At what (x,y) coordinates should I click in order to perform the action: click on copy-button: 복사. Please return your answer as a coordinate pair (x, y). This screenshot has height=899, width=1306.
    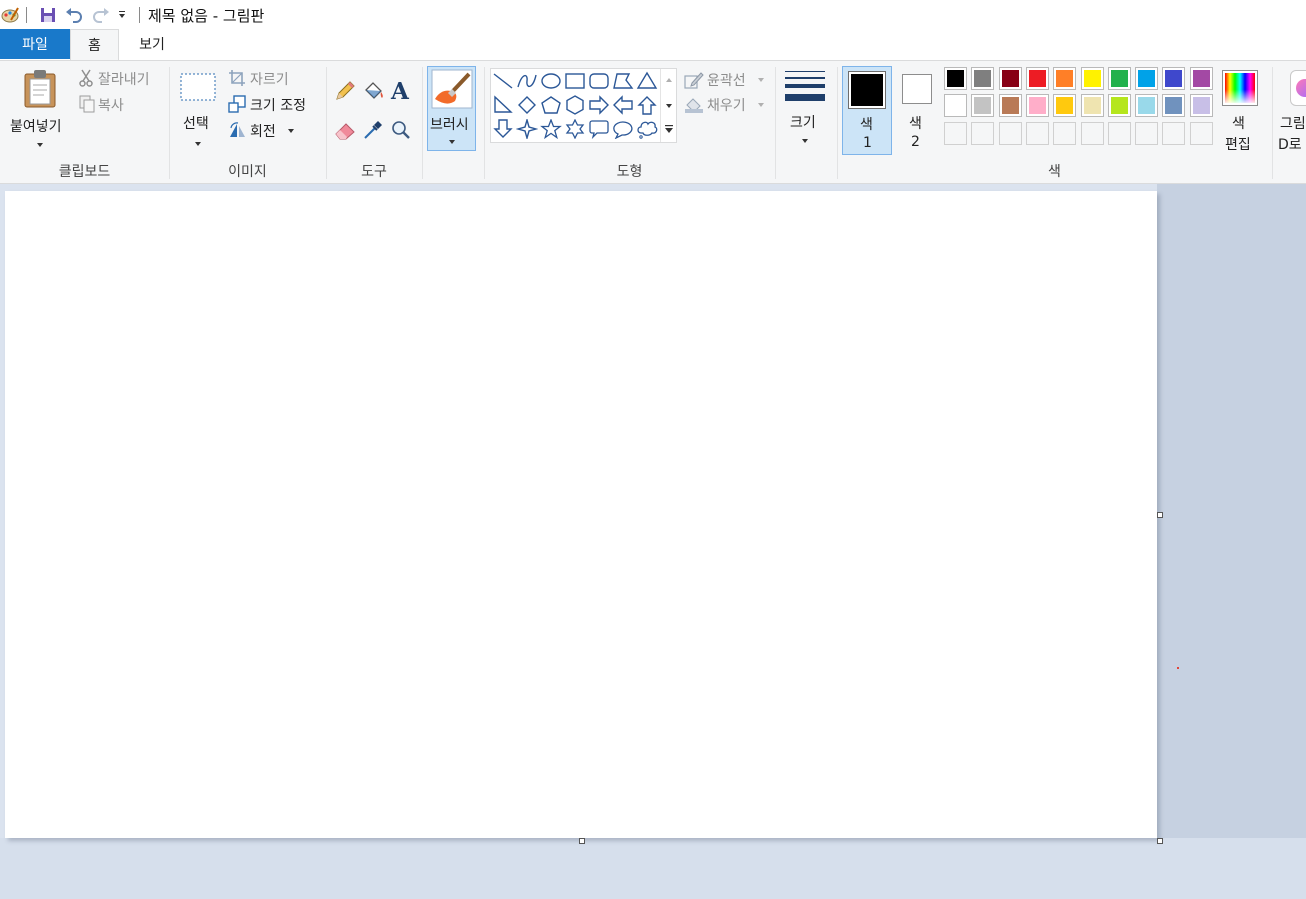
    Looking at the image, I should click on (107, 104).